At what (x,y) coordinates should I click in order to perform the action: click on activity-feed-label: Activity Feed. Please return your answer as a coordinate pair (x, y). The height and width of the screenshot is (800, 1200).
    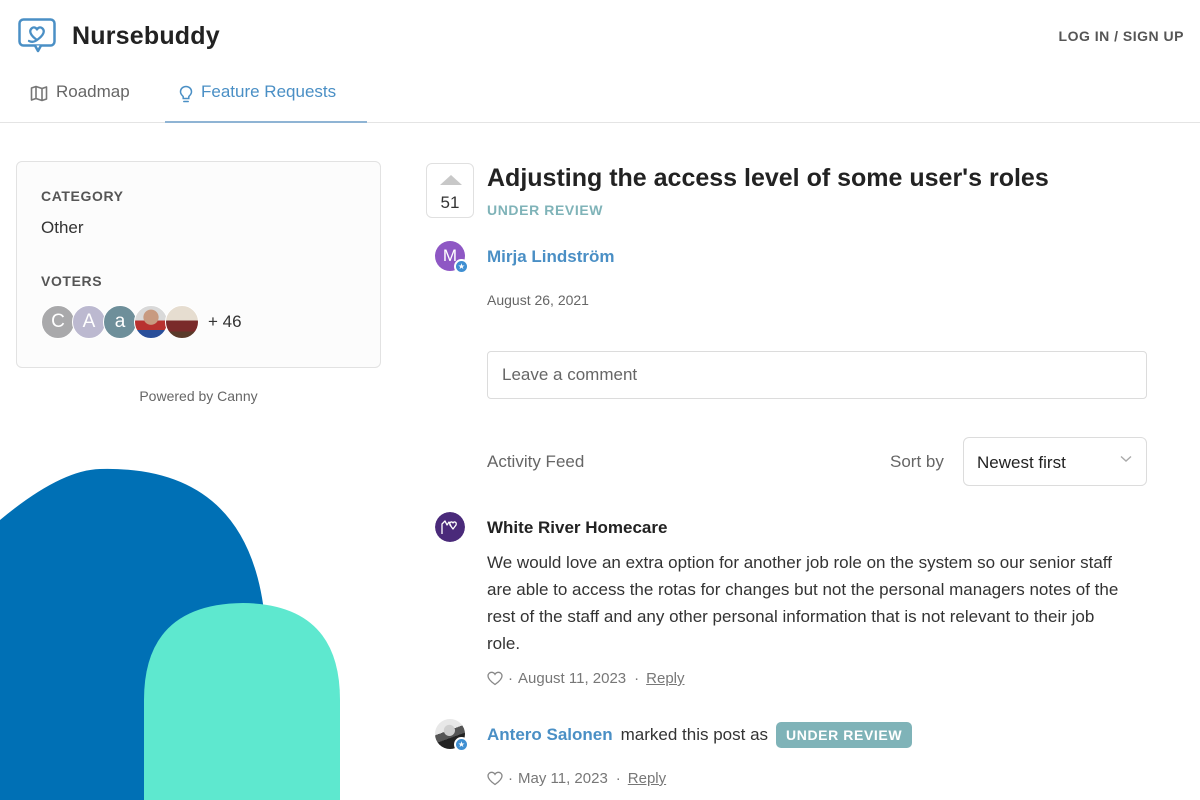
    Looking at the image, I should click on (536, 461).